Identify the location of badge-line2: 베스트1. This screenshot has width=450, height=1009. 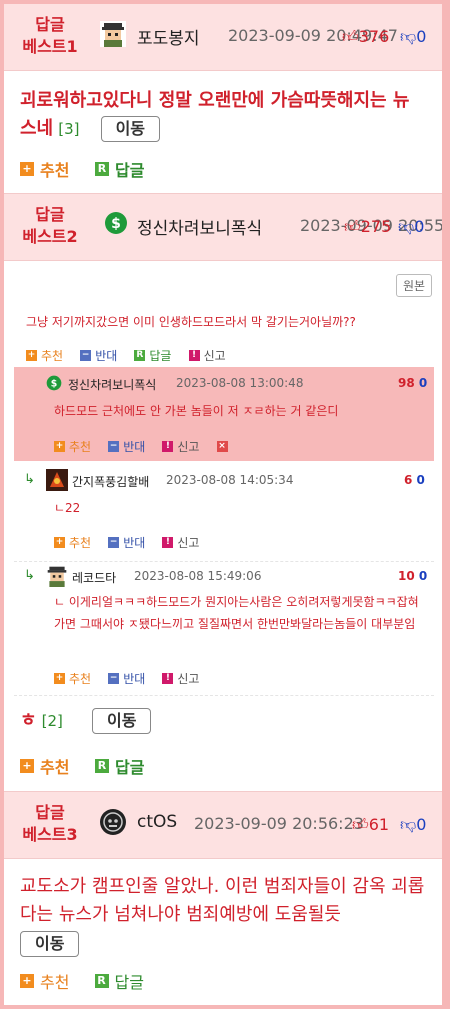
(50, 46).